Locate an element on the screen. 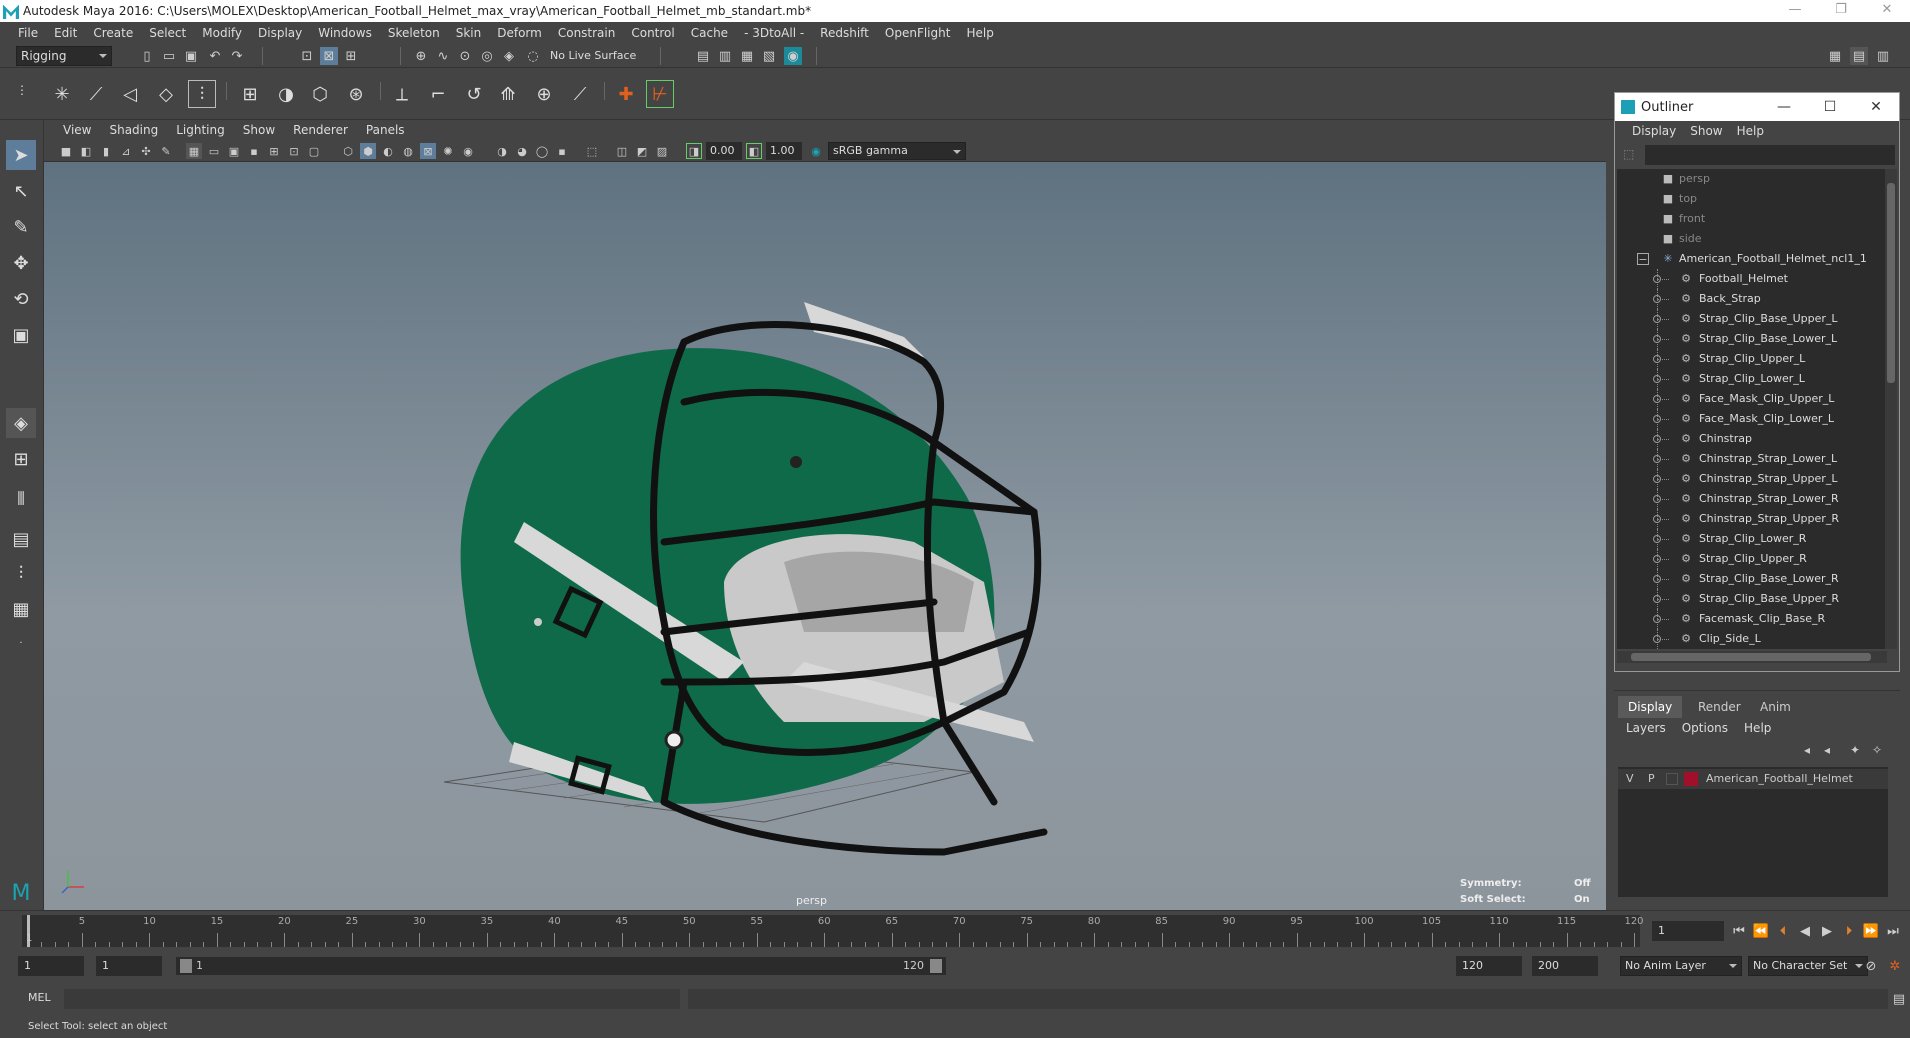 The width and height of the screenshot is (1910, 1038). channel-box-toggle-icon: ▥ is located at coordinates (1883, 56).